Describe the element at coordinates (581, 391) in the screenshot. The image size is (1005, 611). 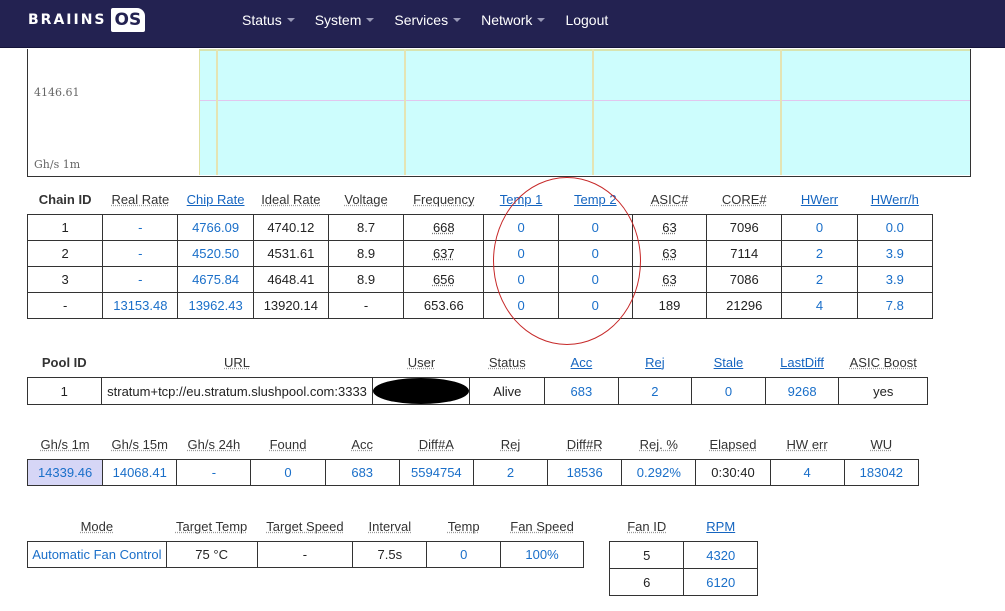
I see `cell-acc: 683` at that location.